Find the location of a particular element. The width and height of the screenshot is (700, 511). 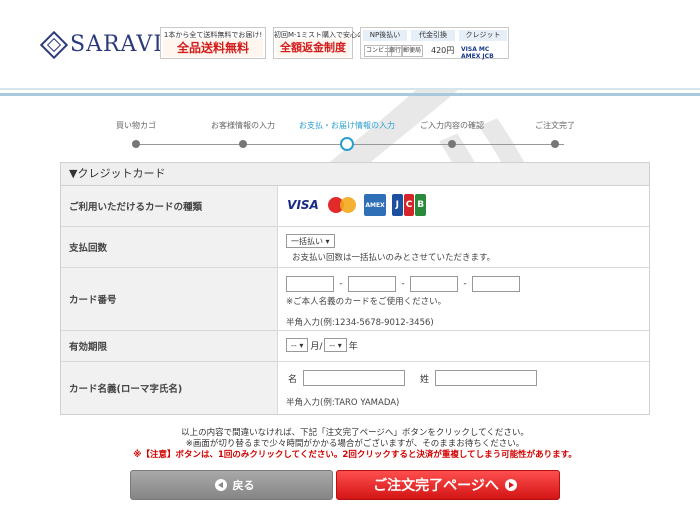

installments-row: 支払回数 一括払い ▾ お支払い回数は一括払いのみとさせていただきます。 is located at coordinates (355, 247).